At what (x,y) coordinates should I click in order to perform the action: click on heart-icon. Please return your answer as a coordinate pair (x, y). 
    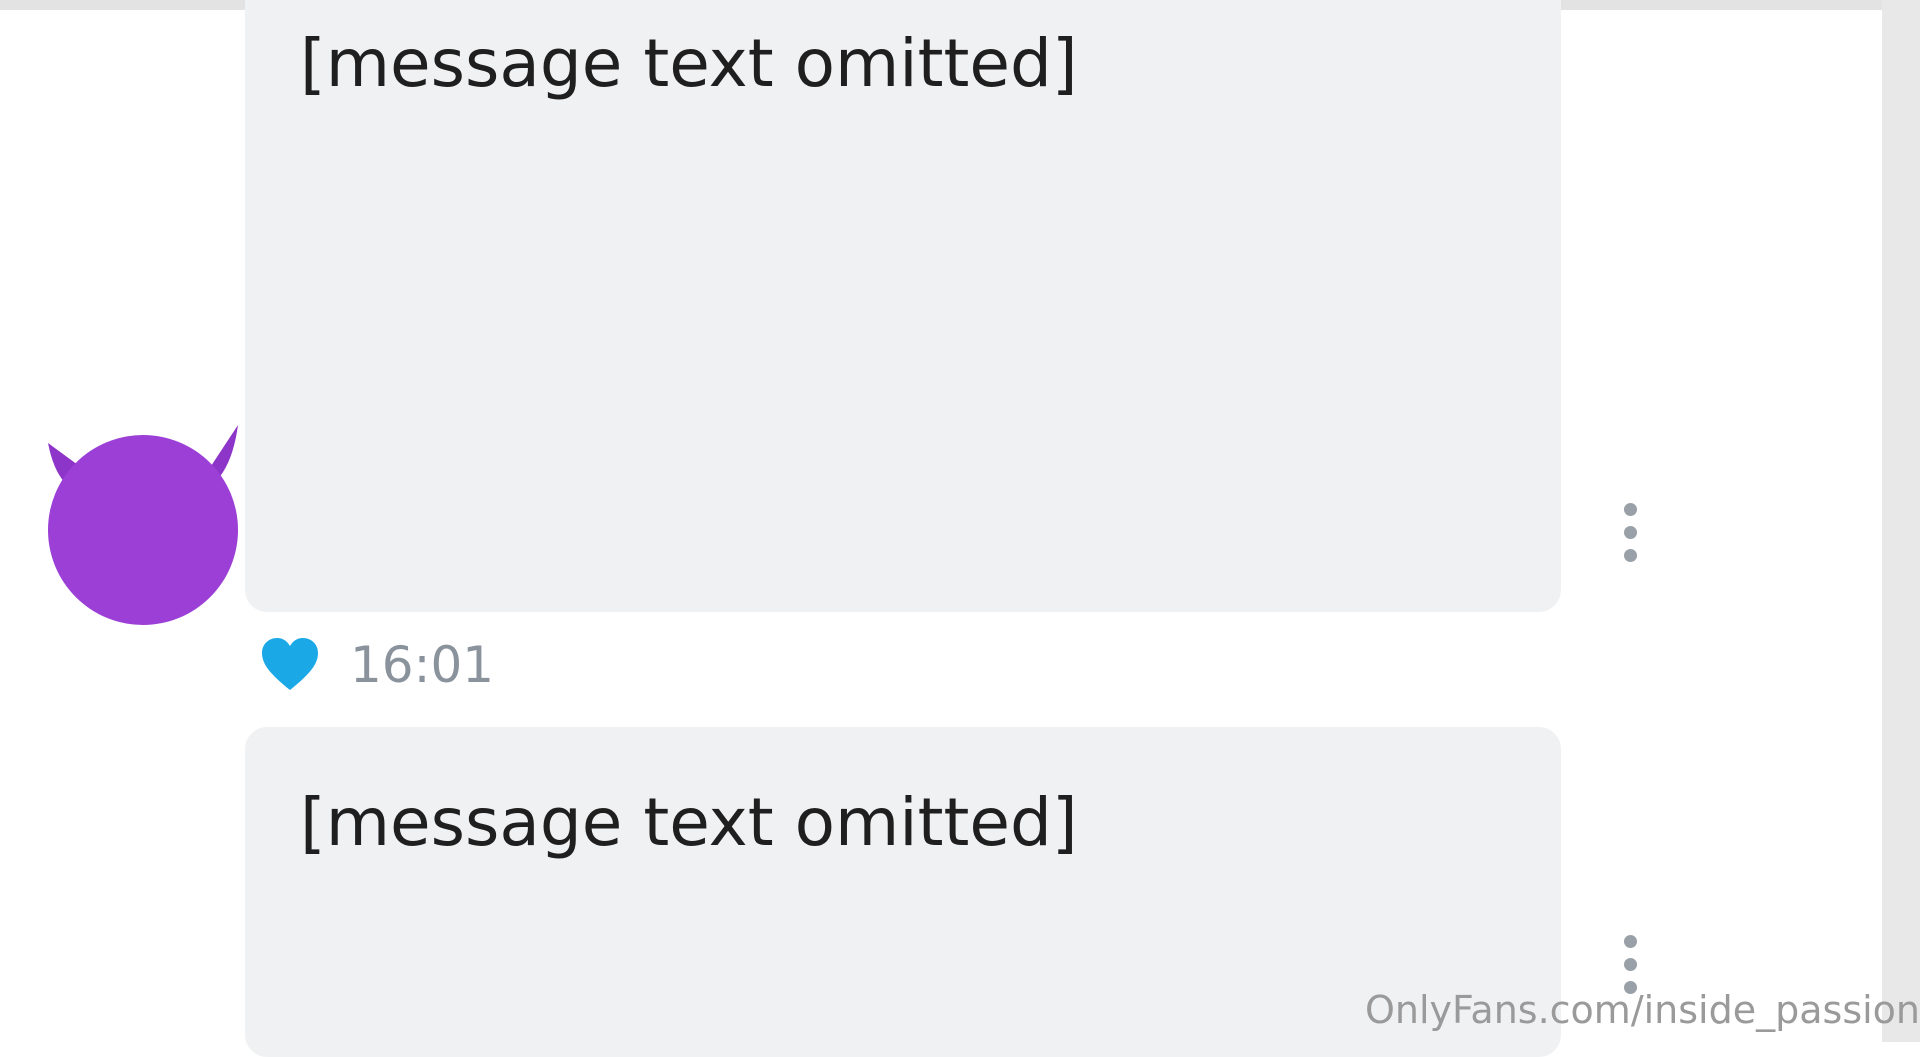
    Looking at the image, I should click on (290, 665).